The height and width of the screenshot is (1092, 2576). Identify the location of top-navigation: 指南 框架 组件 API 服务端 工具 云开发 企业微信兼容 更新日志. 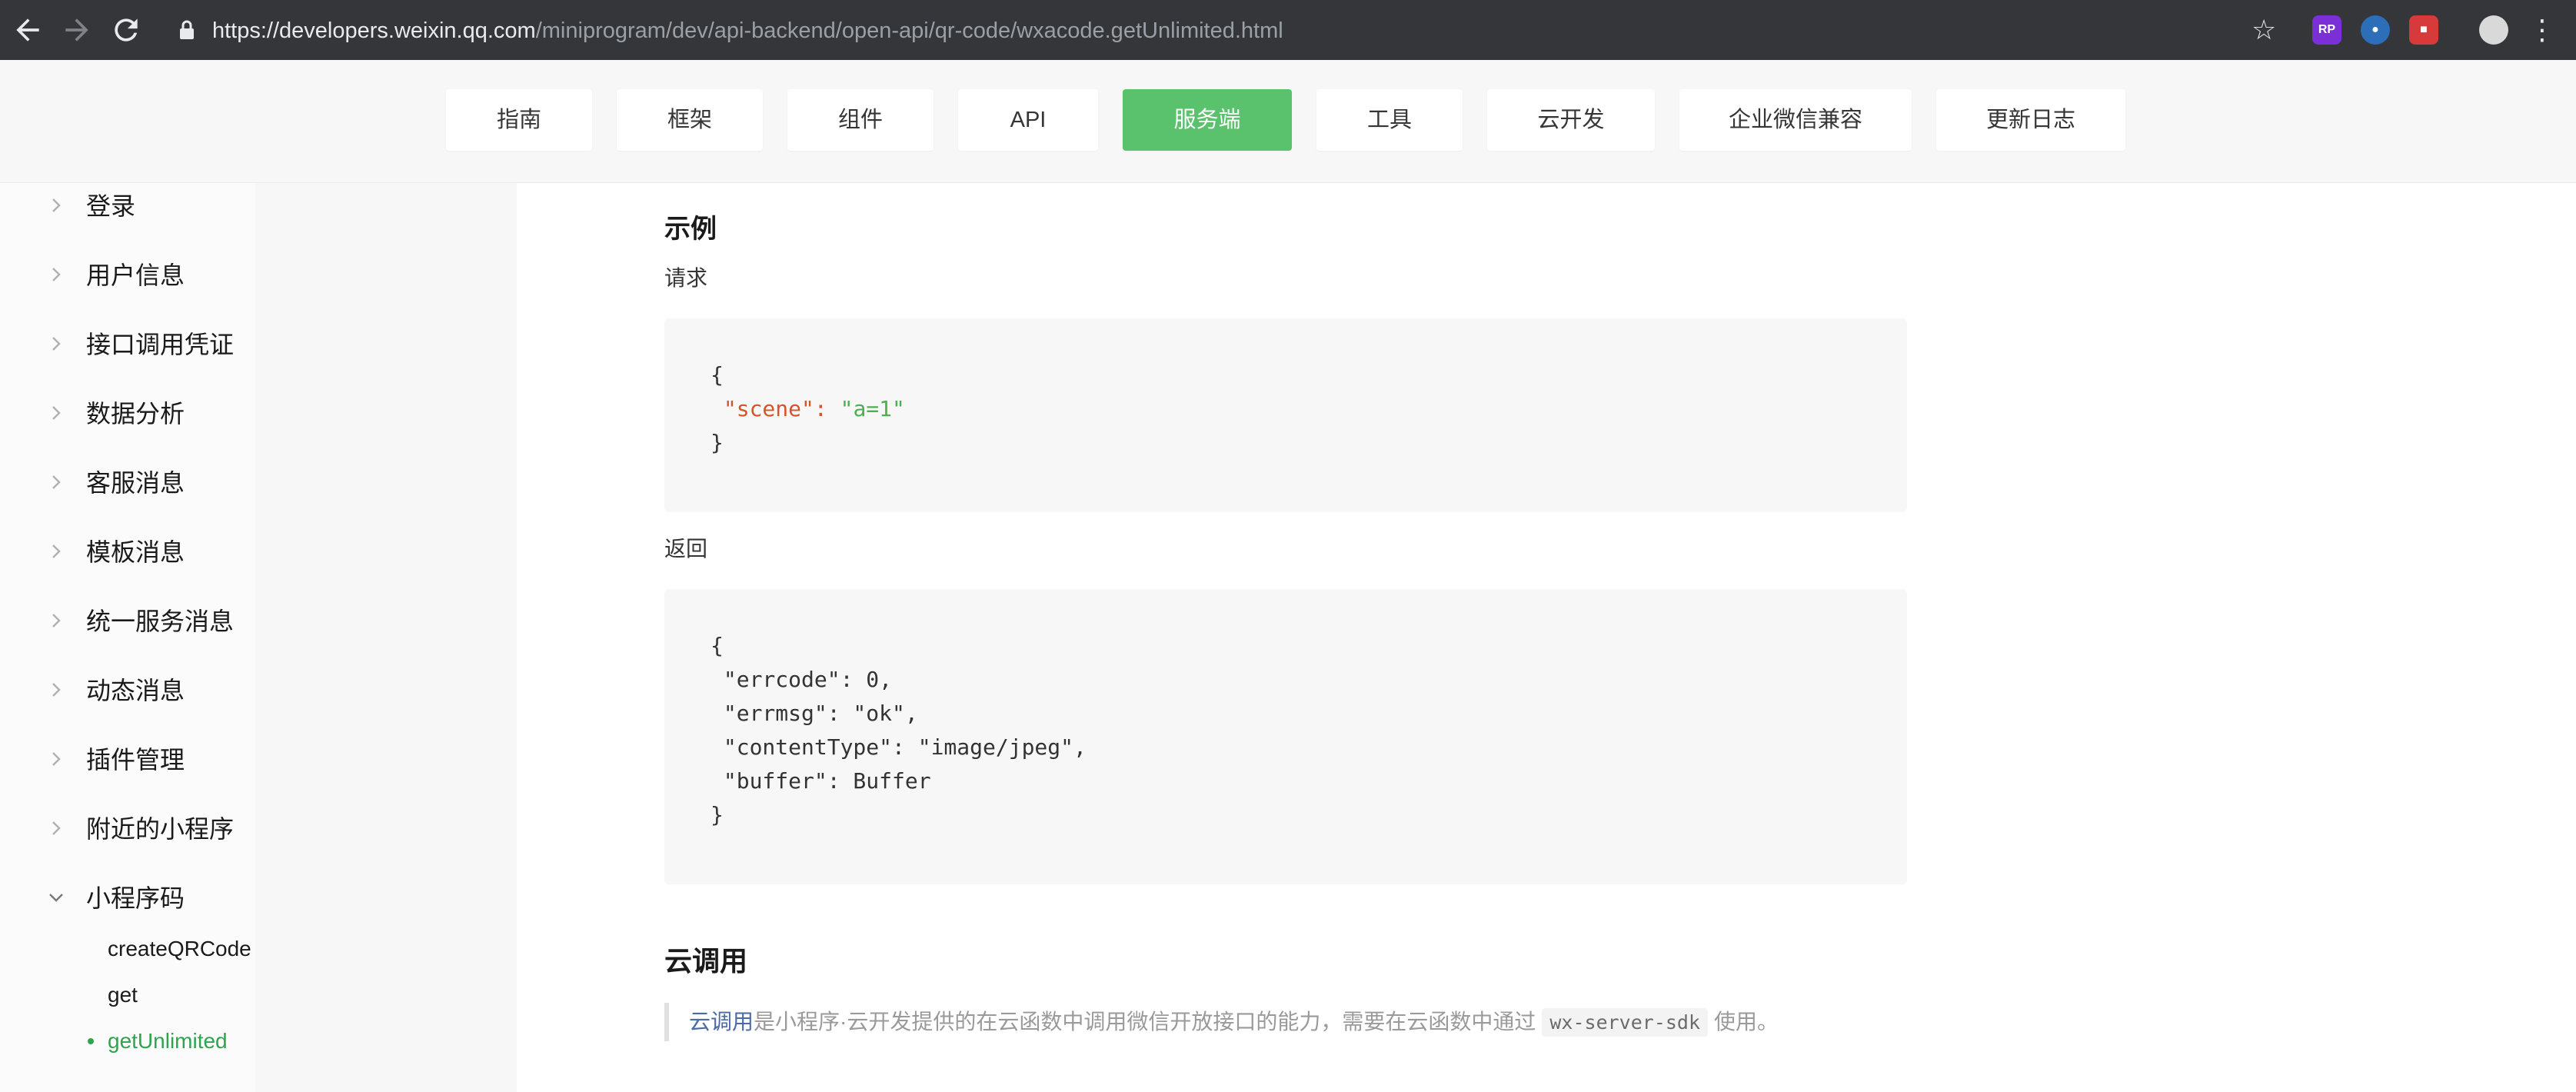
(1288, 121).